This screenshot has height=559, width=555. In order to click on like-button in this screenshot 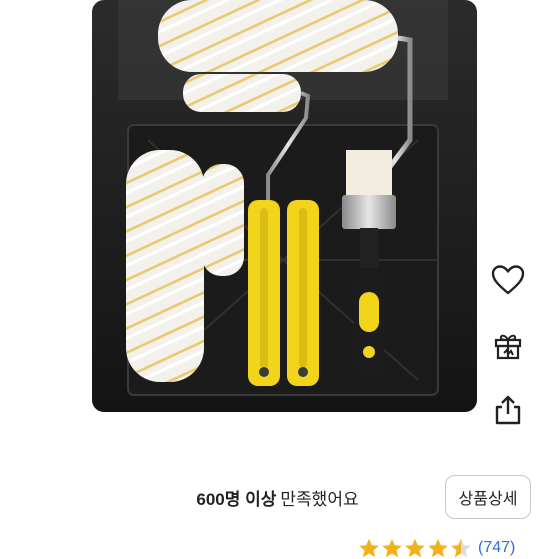, I will do `click(508, 280)`.